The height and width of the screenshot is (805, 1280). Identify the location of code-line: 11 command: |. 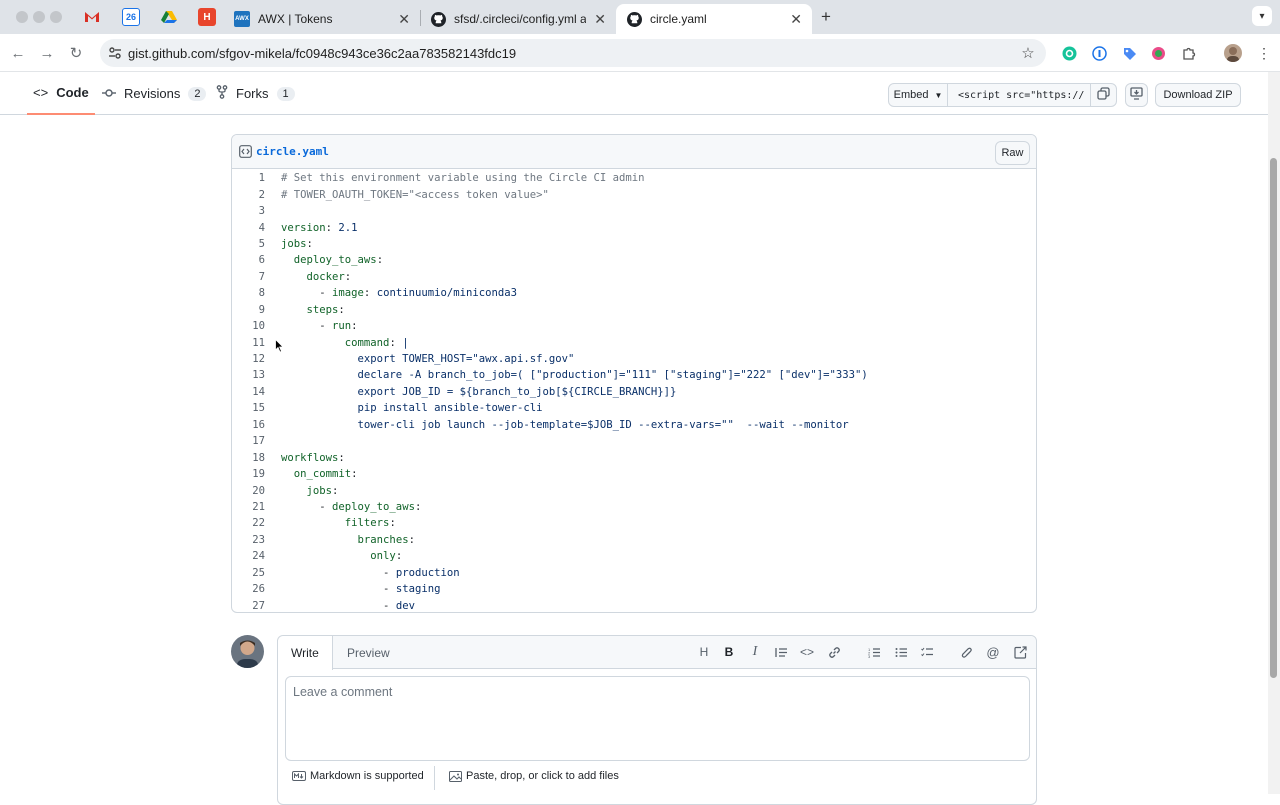
(634, 342).